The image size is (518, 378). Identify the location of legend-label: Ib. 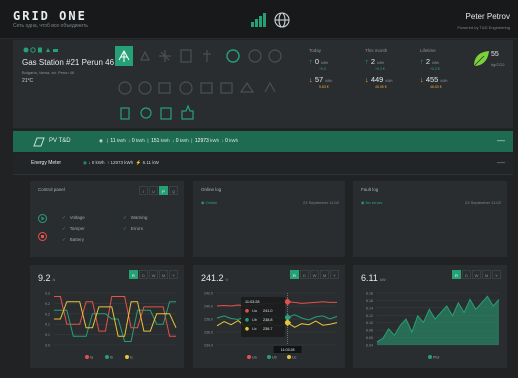
(111, 358).